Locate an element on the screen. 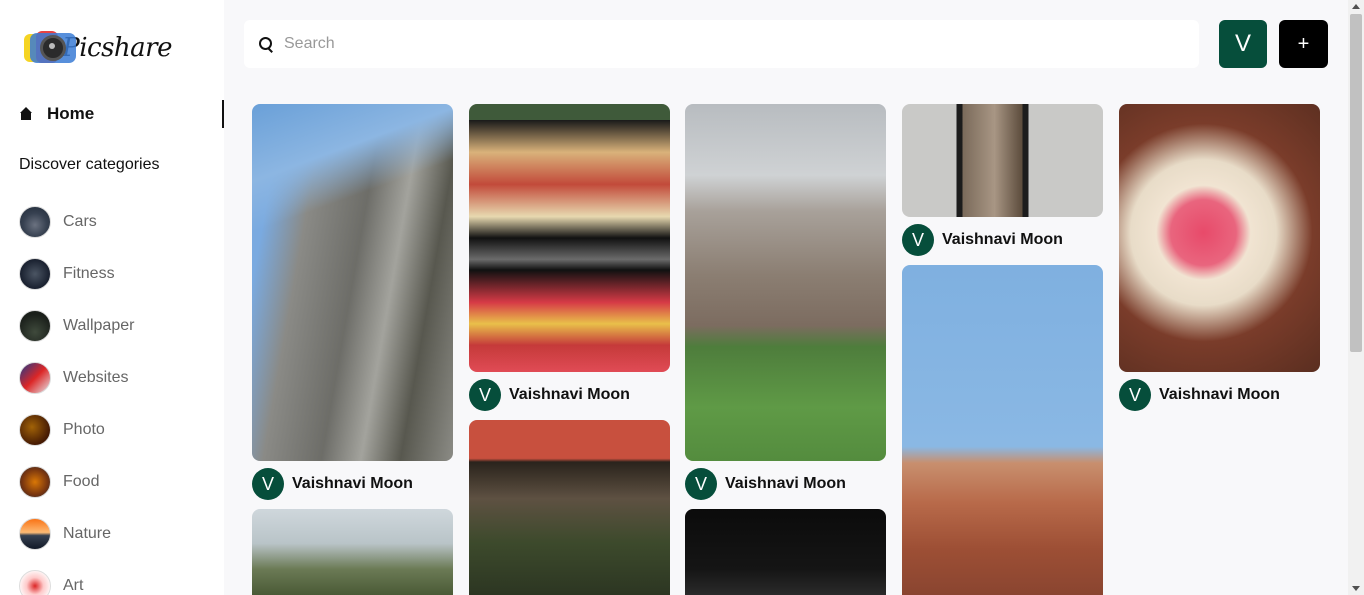 Image resolution: width=1364 pixels, height=595 pixels. category-label: Cars is located at coordinates (80, 221).